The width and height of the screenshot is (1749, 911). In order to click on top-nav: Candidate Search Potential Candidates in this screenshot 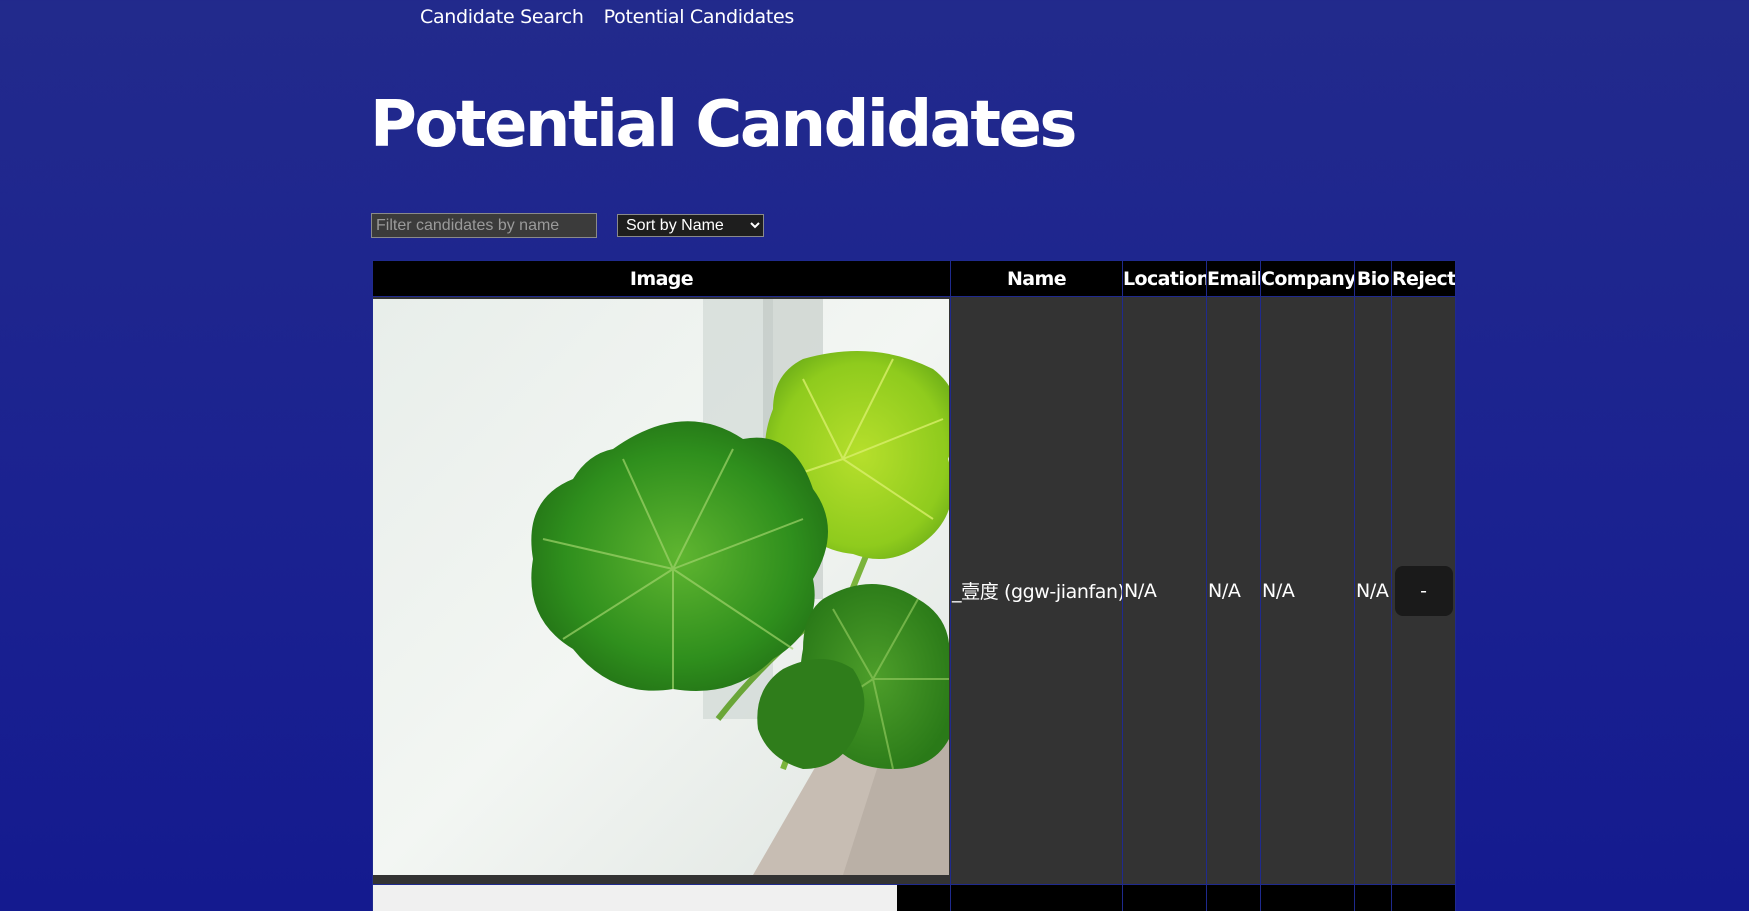, I will do `click(607, 17)`.